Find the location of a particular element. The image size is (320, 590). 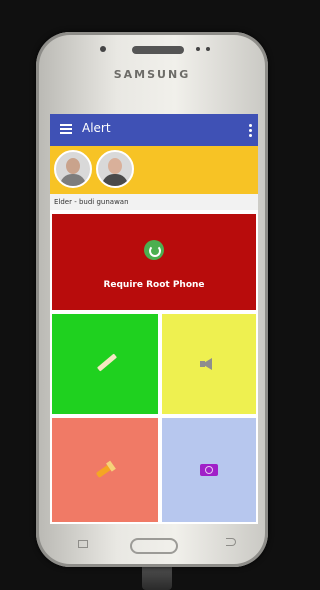

elder-label: Elder - budi gunawan is located at coordinates (154, 202).